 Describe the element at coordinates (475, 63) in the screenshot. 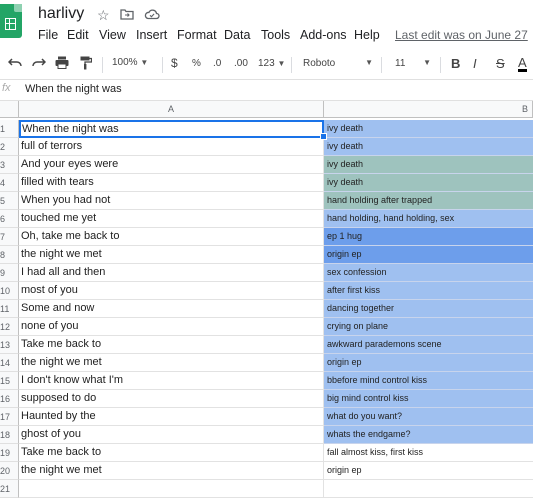

I see `italic-button: I` at that location.